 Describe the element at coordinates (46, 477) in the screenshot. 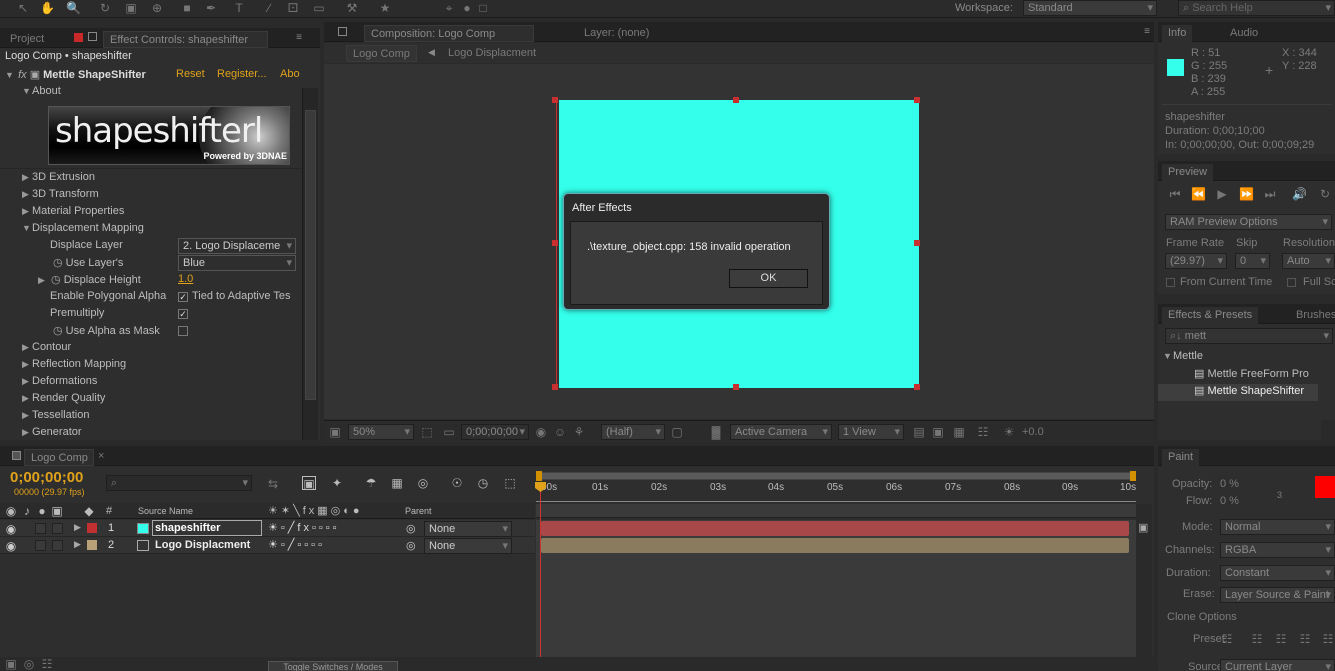

I see `timeline-timecode: 0;00;00;00` at that location.